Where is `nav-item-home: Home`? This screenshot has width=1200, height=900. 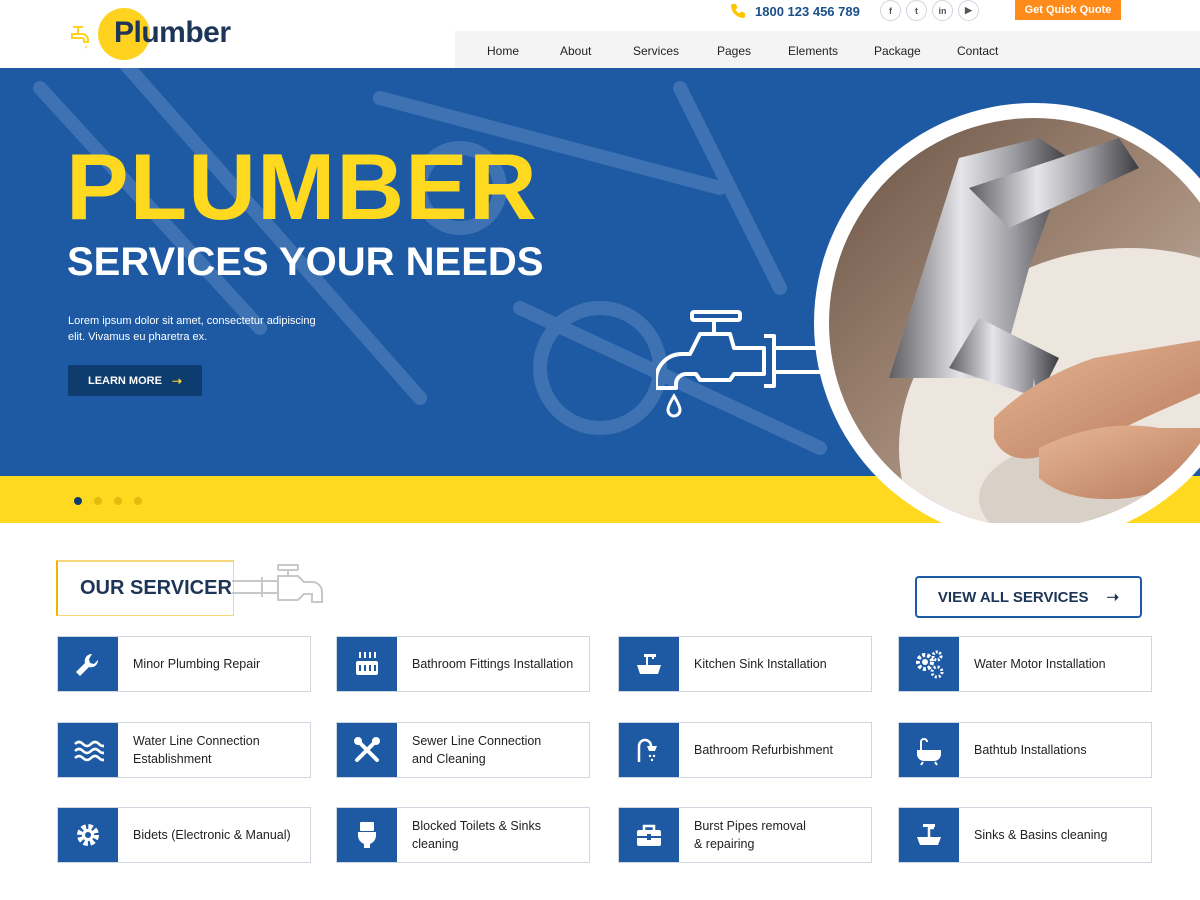 nav-item-home: Home is located at coordinates (503, 51).